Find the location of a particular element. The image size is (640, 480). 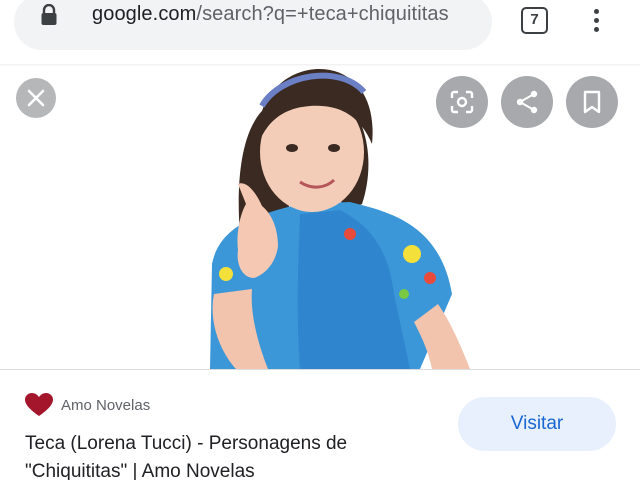

source-row: Amo Novelas is located at coordinates (87, 405).